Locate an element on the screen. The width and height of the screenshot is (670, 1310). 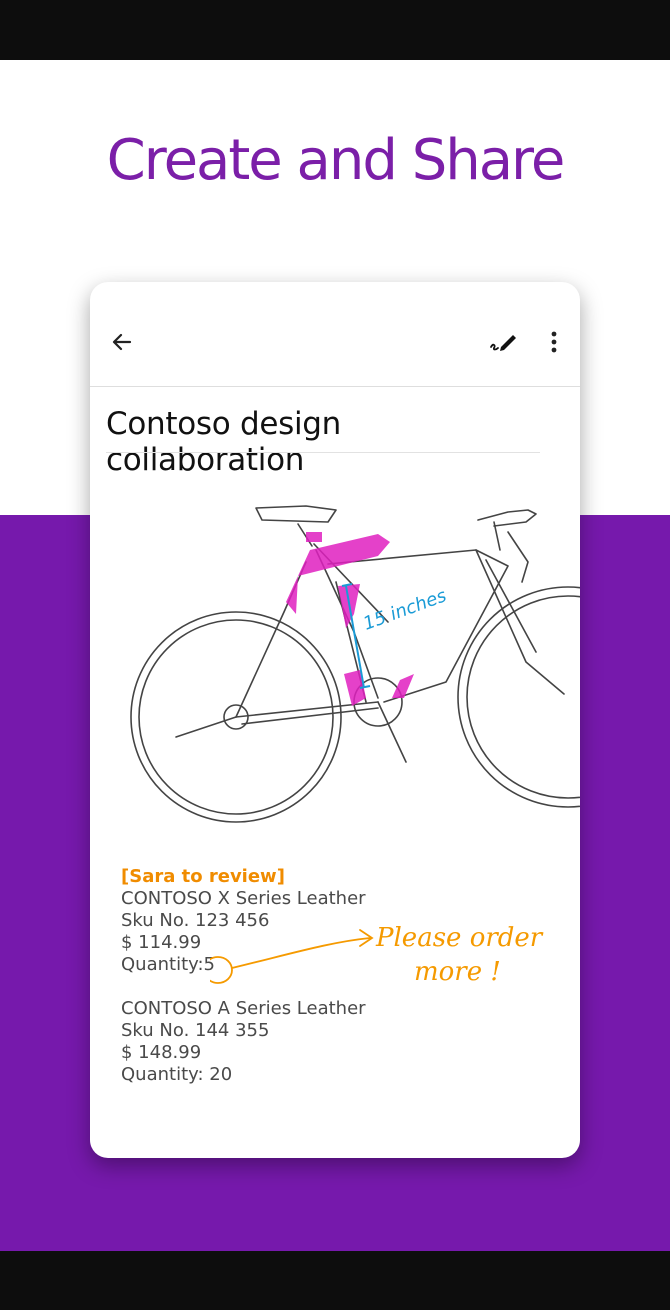
handwritten-note-line-2: more ! is located at coordinates (457, 972).